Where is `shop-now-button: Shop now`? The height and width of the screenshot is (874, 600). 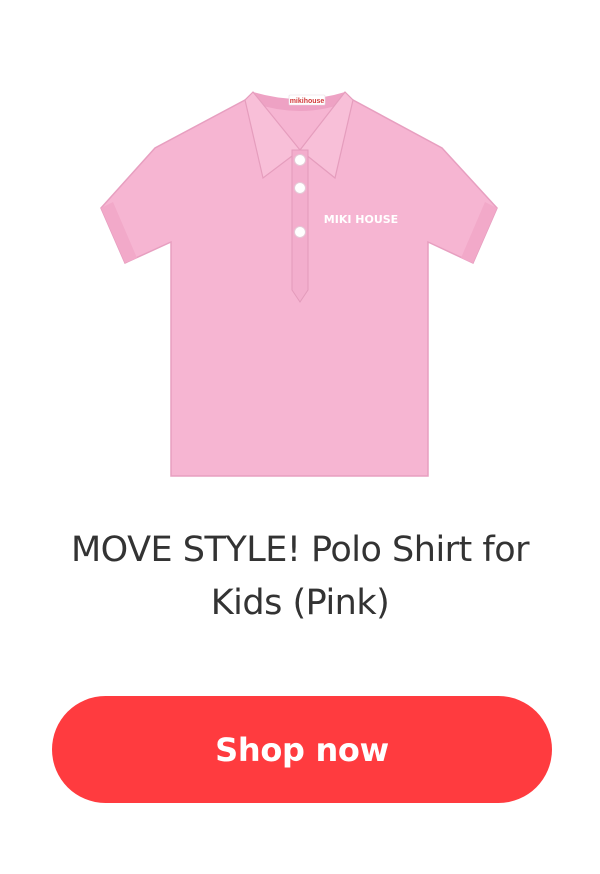 shop-now-button: Shop now is located at coordinates (302, 749).